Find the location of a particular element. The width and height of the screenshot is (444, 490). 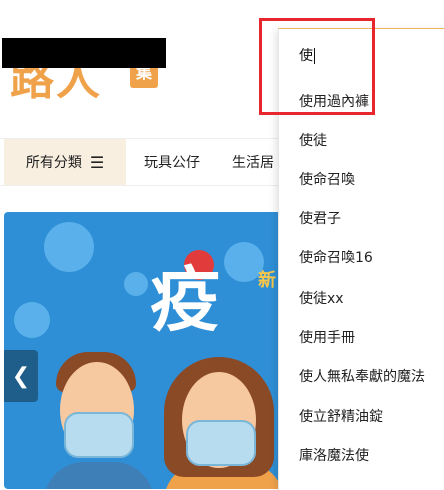

nav-item-toys: 玩具公仔 is located at coordinates (172, 162).